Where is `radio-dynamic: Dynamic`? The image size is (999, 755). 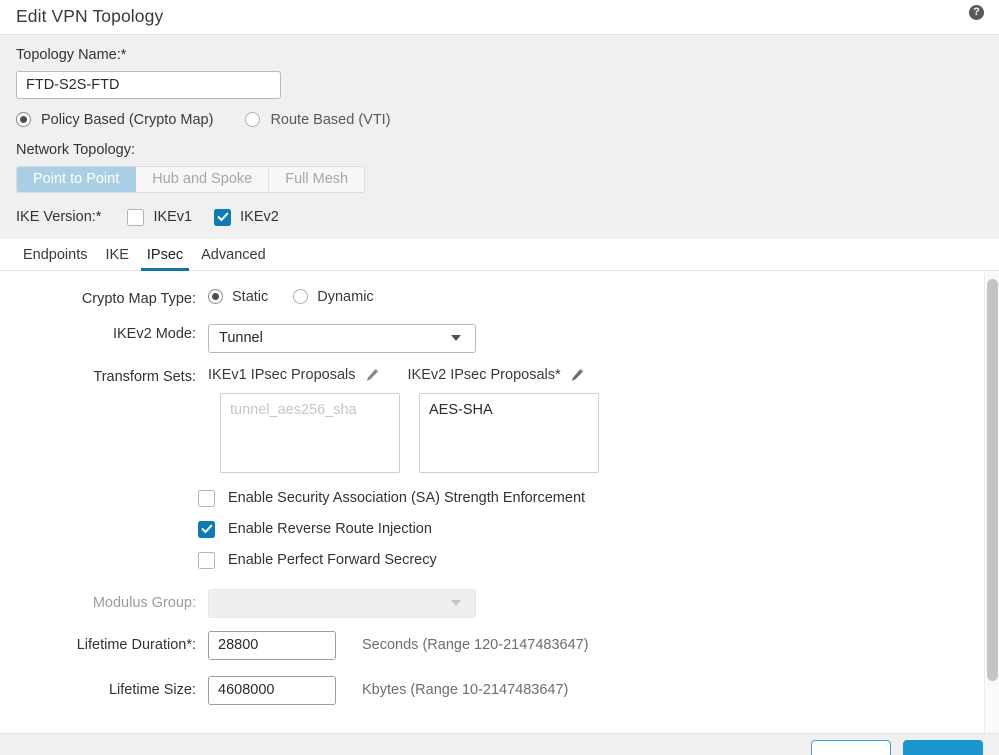 radio-dynamic: Dynamic is located at coordinates (333, 296).